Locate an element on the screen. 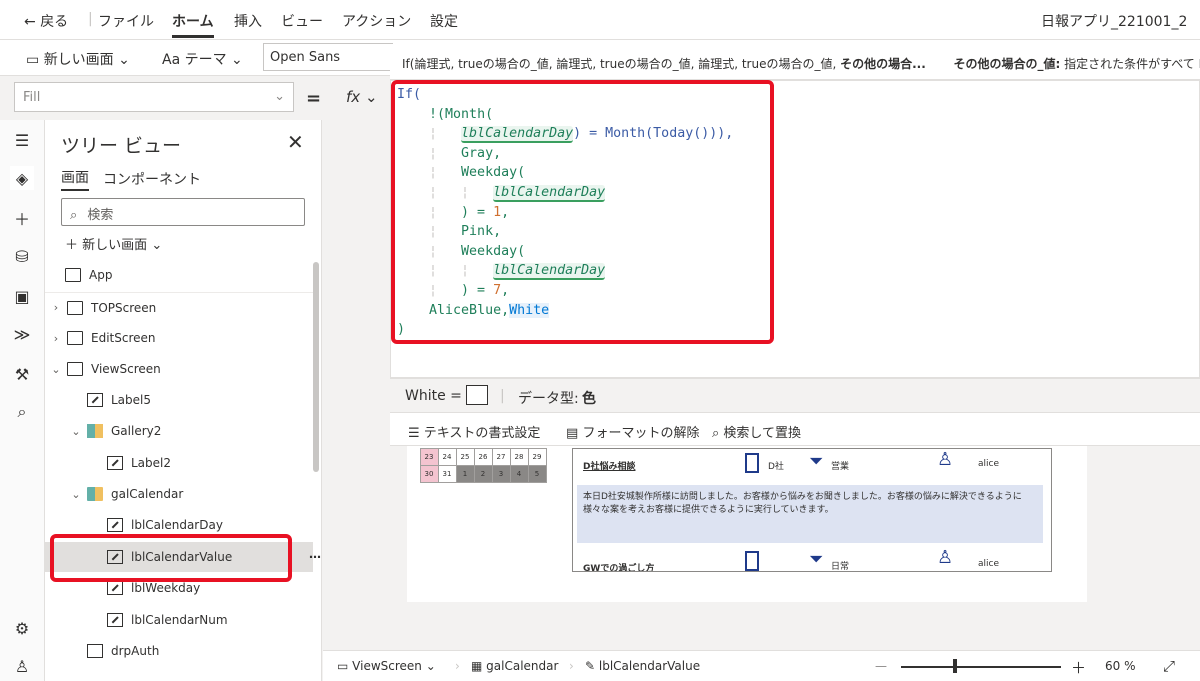 The width and height of the screenshot is (1200, 681). calendar-cell: 4 is located at coordinates (519, 473).